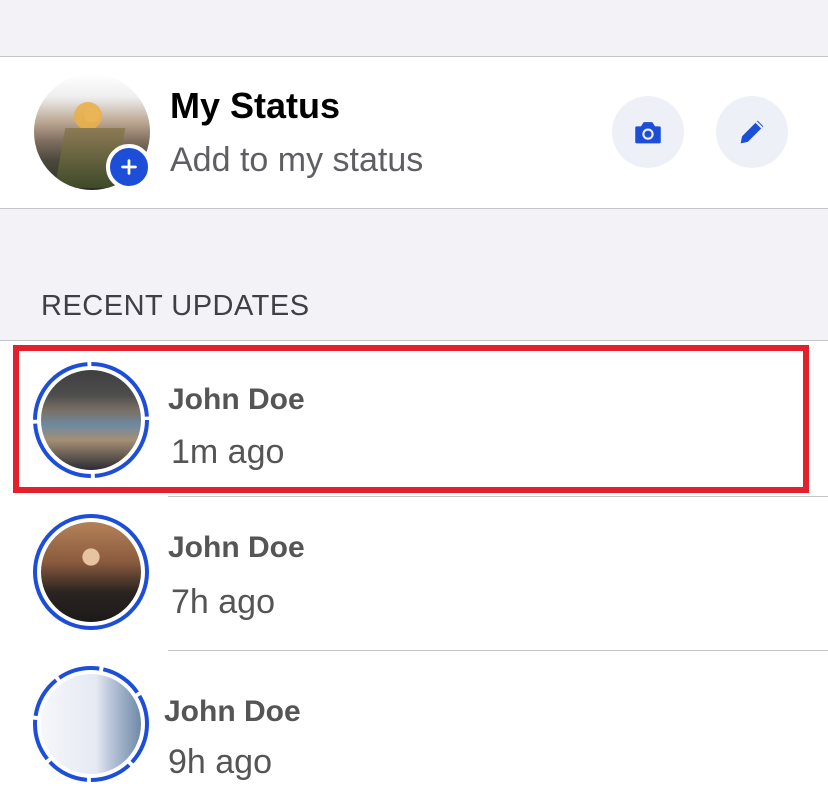  What do you see at coordinates (220, 762) in the screenshot?
I see `status-time: 9h ago` at bounding box center [220, 762].